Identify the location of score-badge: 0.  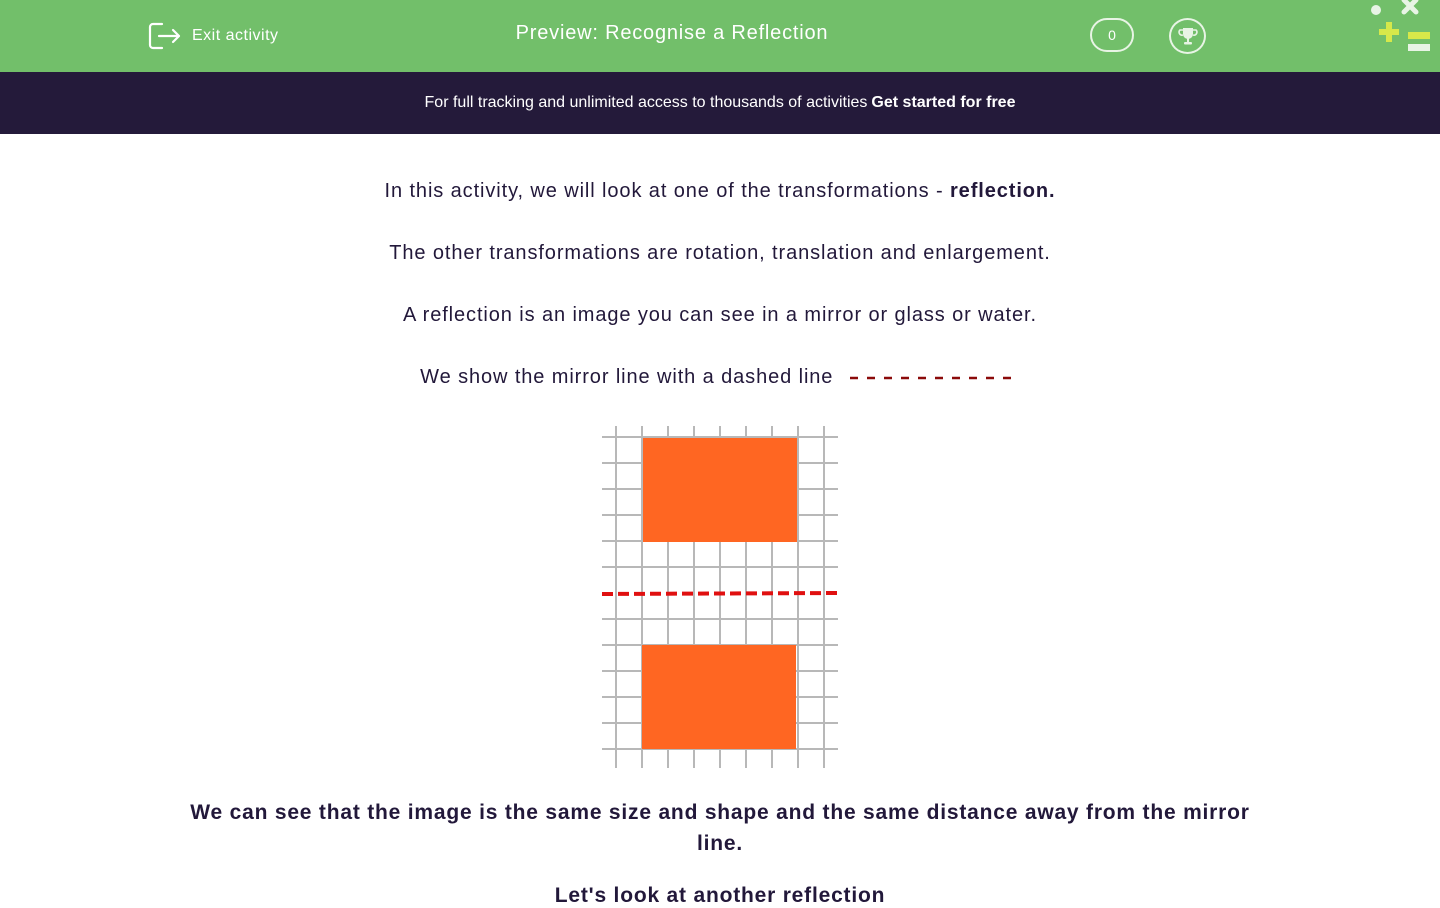
(1112, 35).